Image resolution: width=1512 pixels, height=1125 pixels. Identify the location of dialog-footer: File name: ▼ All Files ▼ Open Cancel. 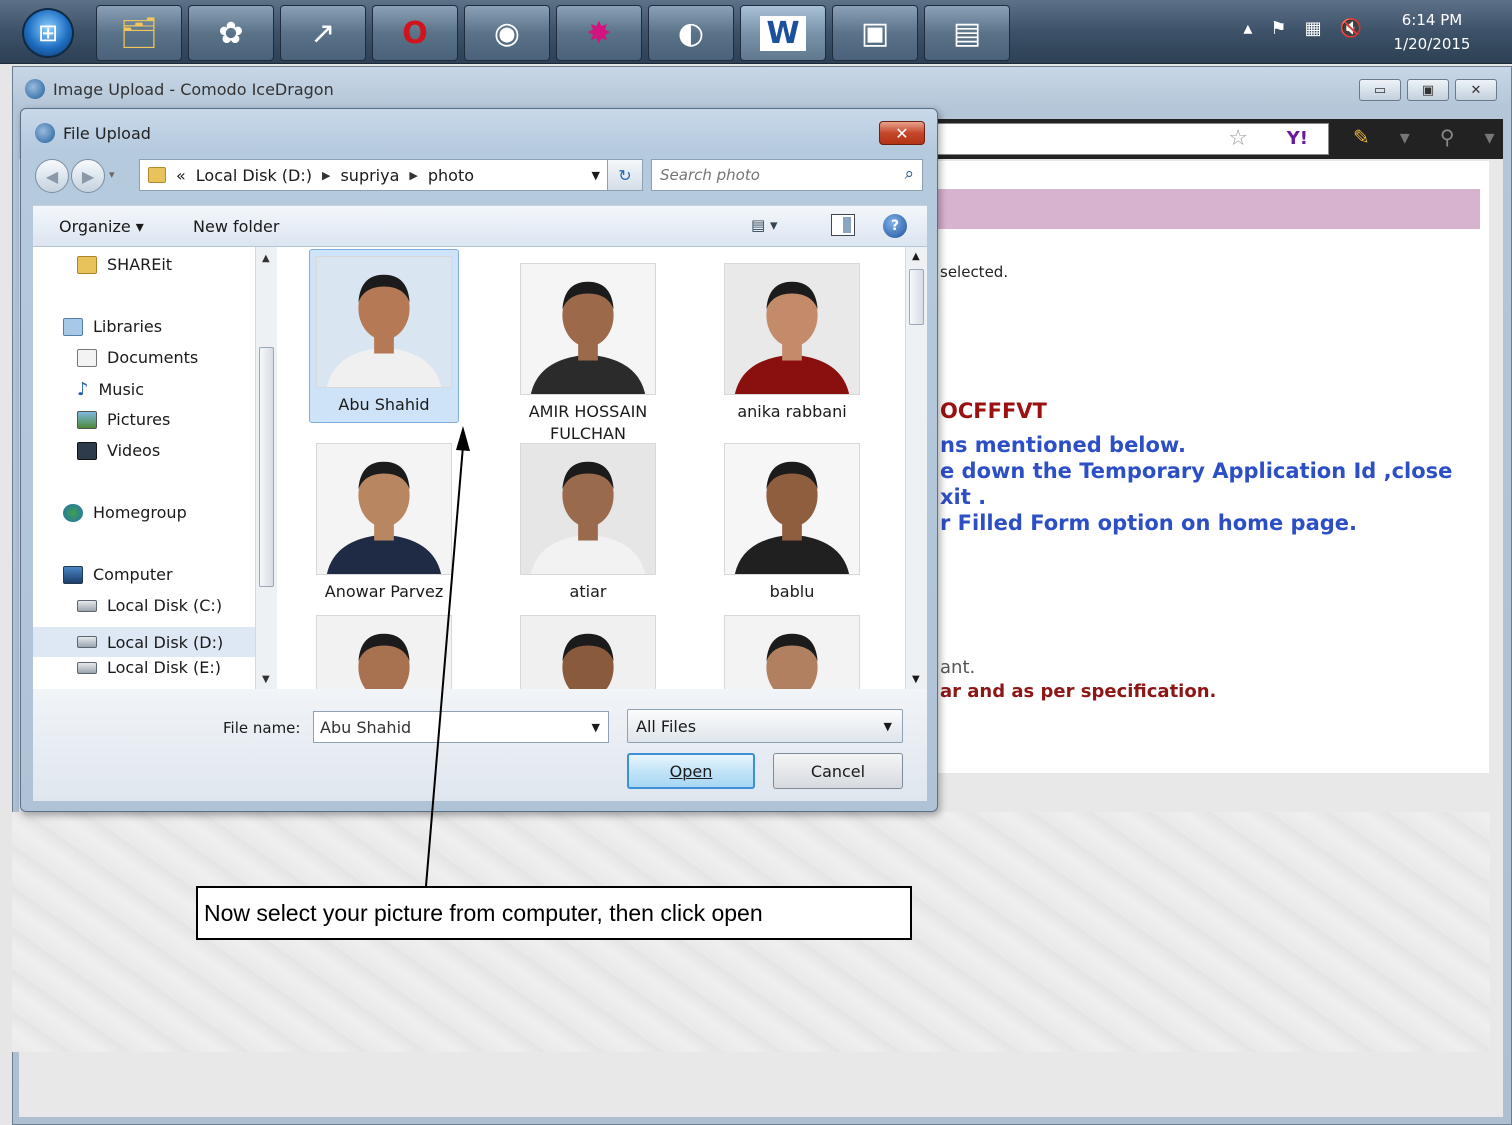
(480, 745).